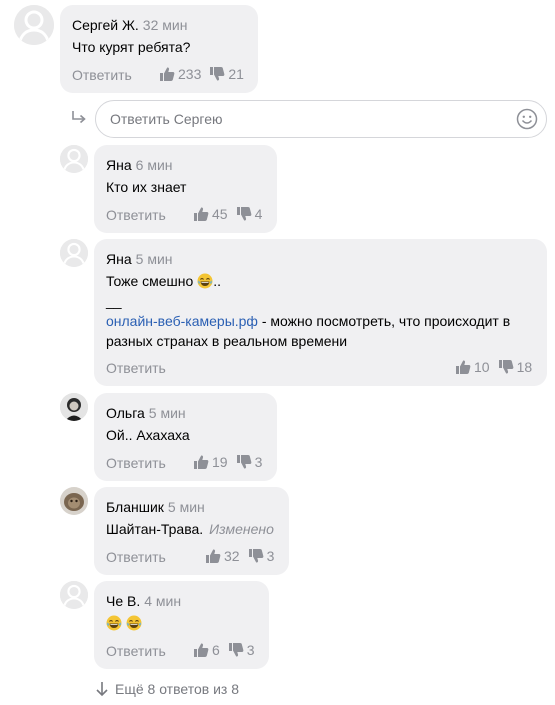  What do you see at coordinates (123, 601) in the screenshot?
I see `comment-author: Че В.` at bounding box center [123, 601].